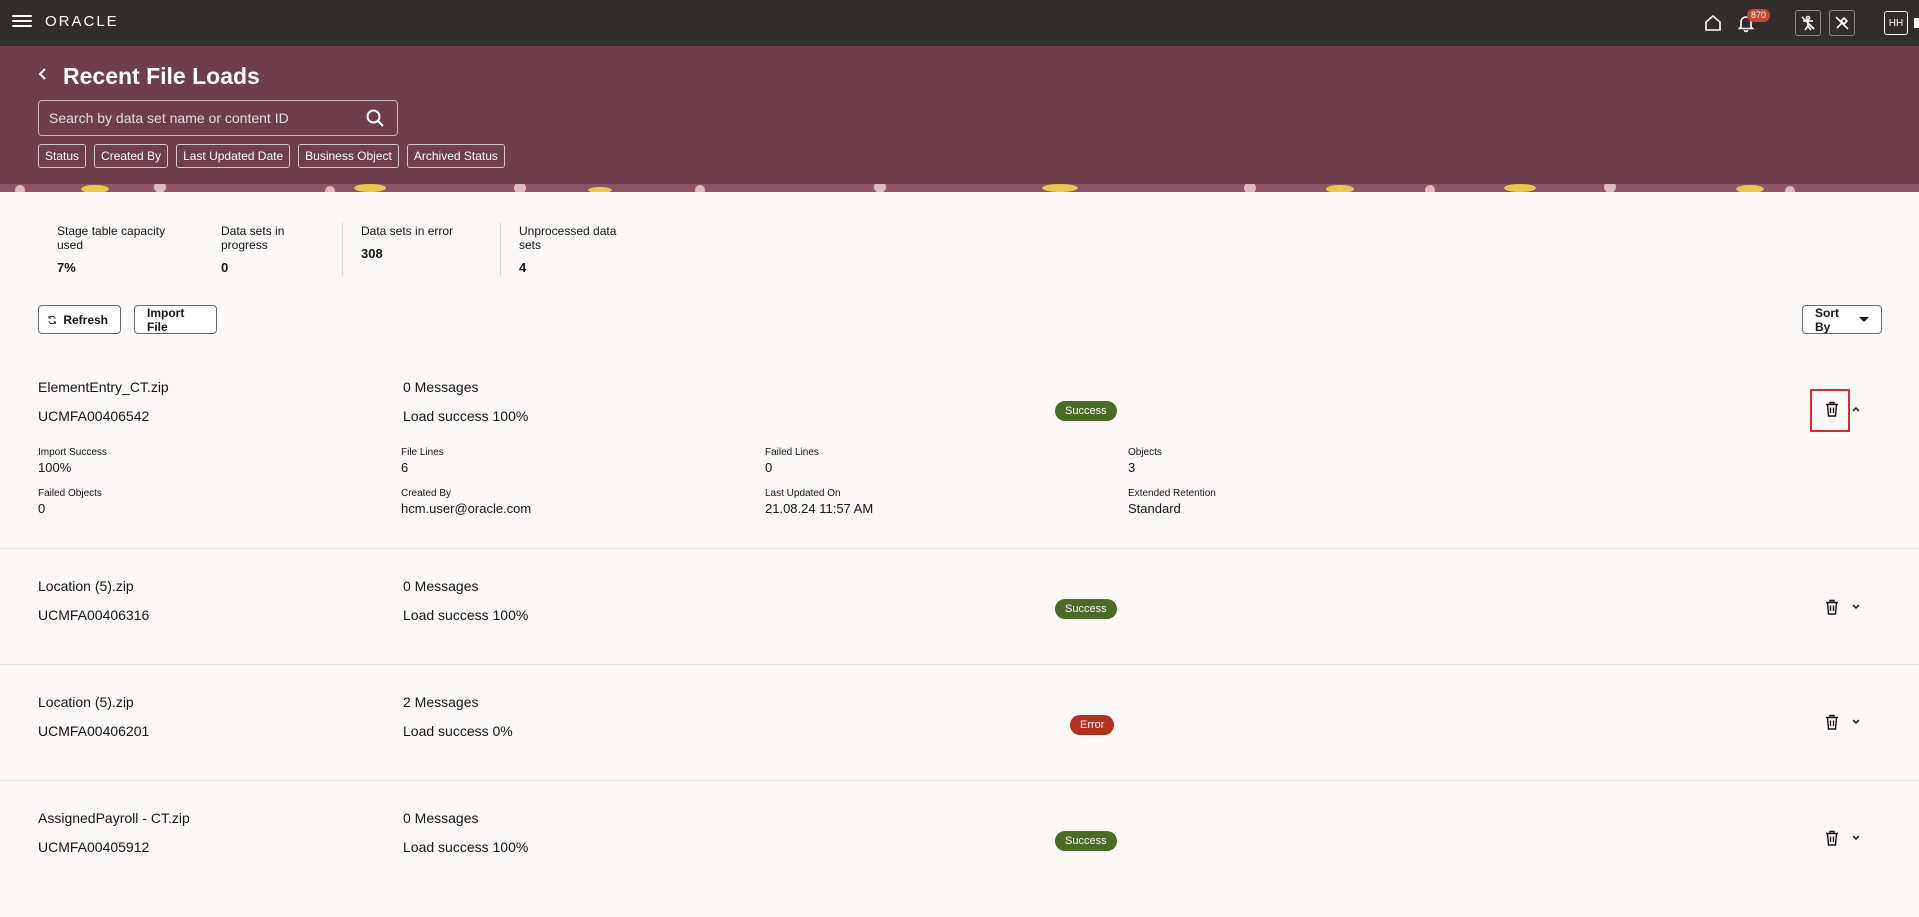 The image size is (1919, 917). I want to click on filter-last-updated-date: Last Updated Date, so click(233, 156).